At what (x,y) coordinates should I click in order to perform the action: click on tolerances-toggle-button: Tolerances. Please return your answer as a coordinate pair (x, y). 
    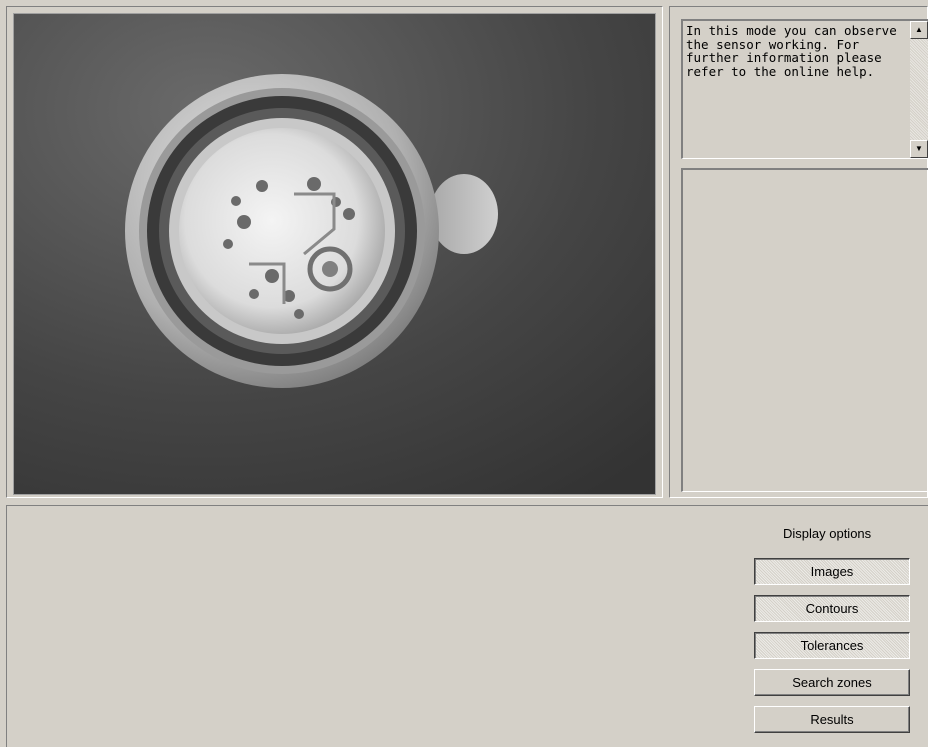
    Looking at the image, I should click on (832, 645).